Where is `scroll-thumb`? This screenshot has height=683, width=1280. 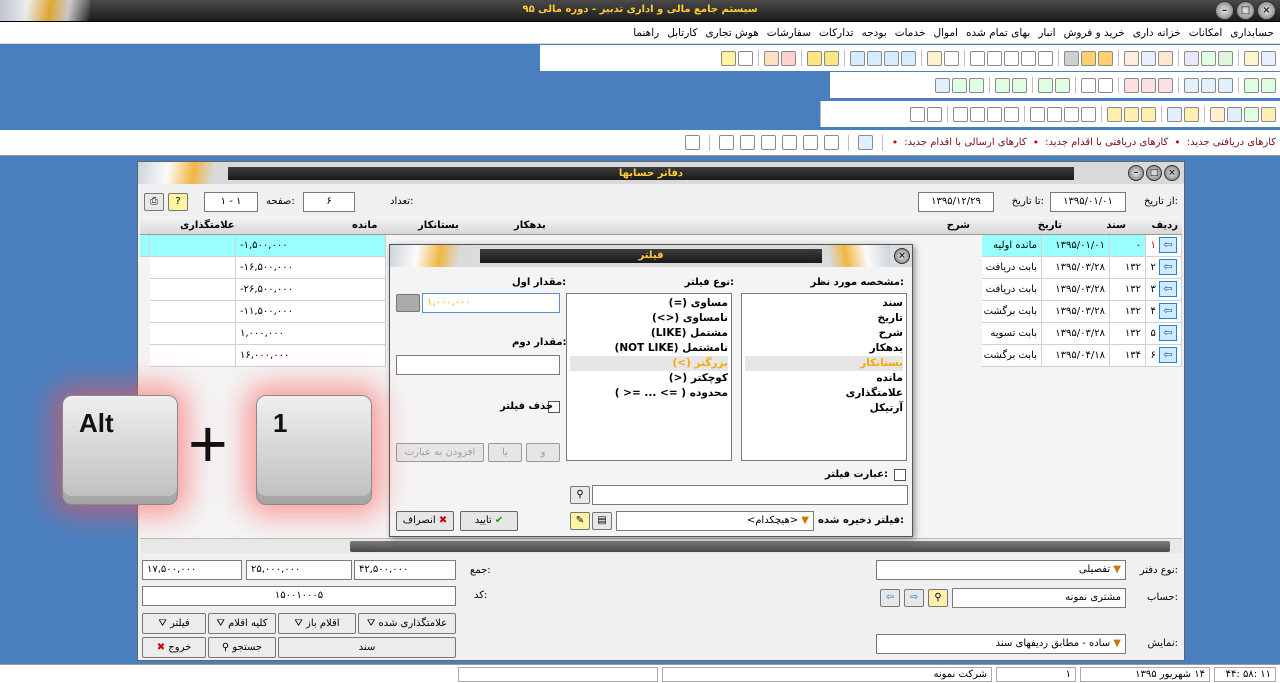
scroll-thumb is located at coordinates (760, 546).